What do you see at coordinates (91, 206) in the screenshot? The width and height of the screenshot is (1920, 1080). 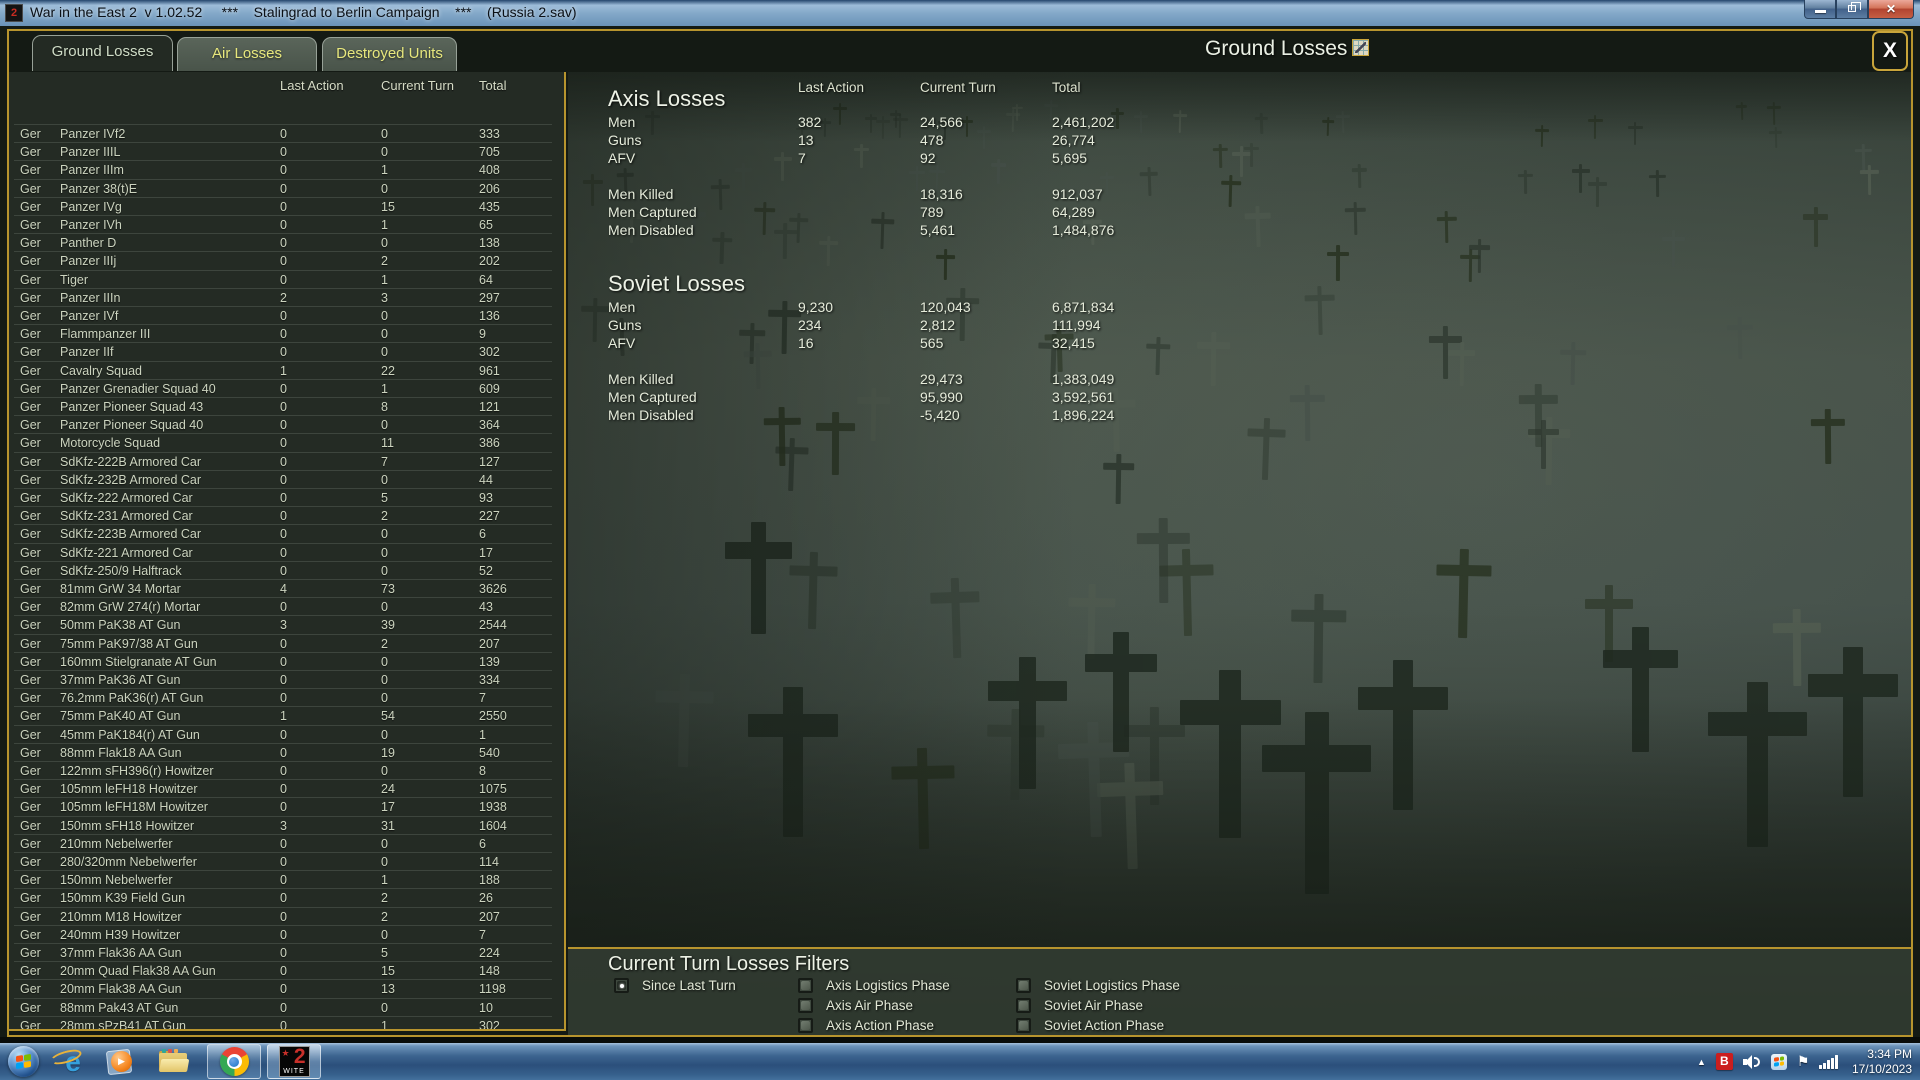 I see `cell-equipment-name: Panzer IVg` at bounding box center [91, 206].